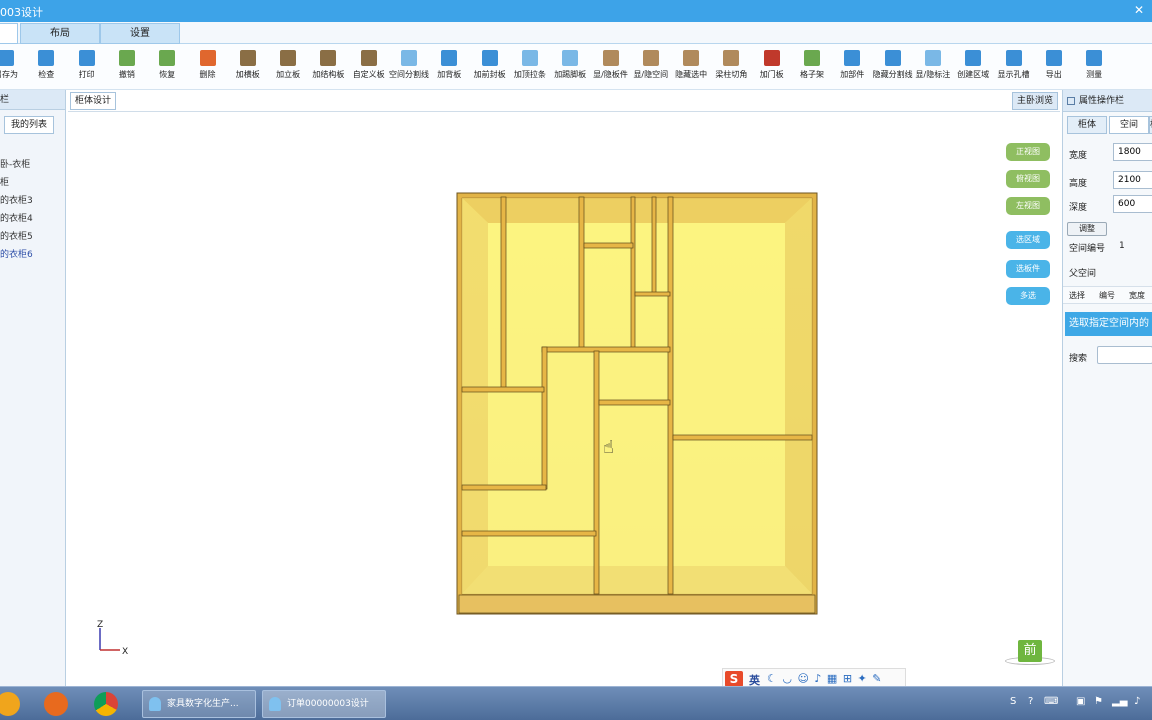  Describe the element at coordinates (16, 201) in the screenshot. I see `list-item: 的衣柜3` at that location.